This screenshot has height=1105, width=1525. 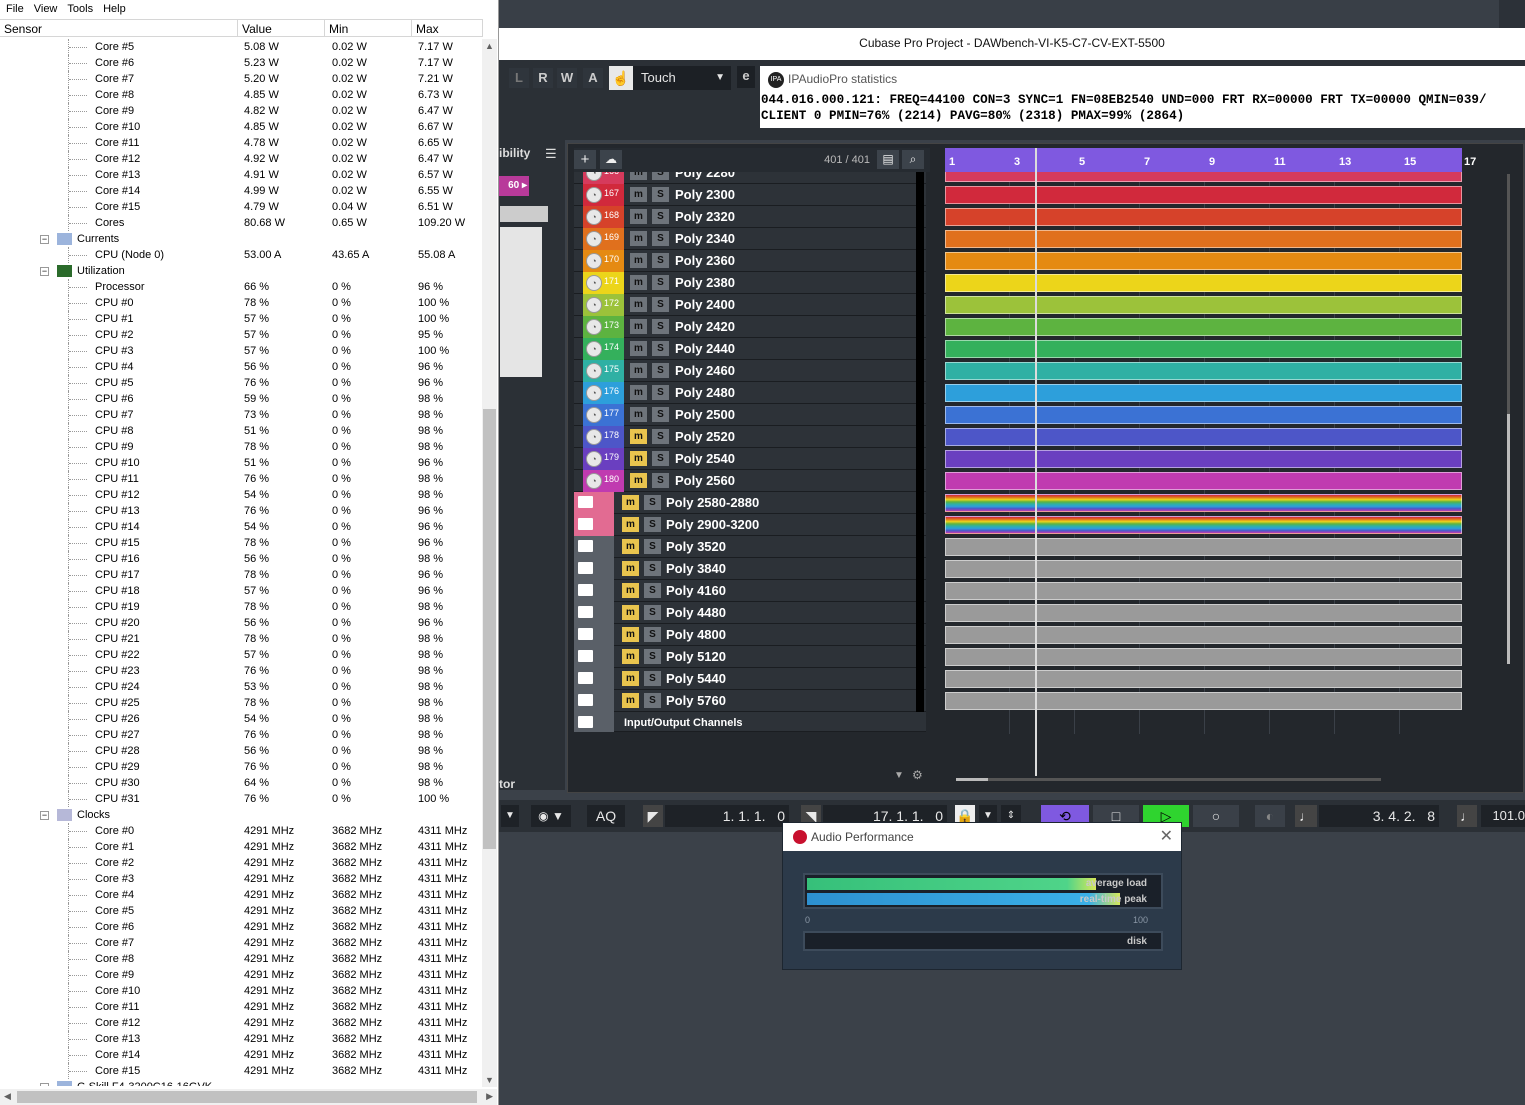 I want to click on instrument-track: ◔ 167 m S Poly 2300, so click(x=750, y=195).